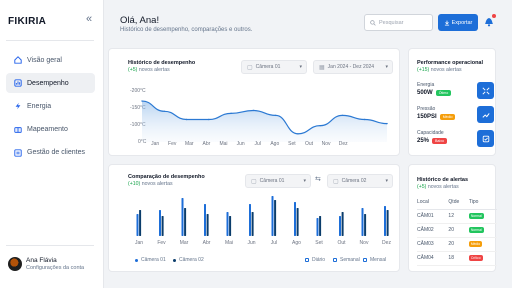 The image size is (512, 288). I want to click on table-row: CÂM03 20 Médio, so click(457, 244).